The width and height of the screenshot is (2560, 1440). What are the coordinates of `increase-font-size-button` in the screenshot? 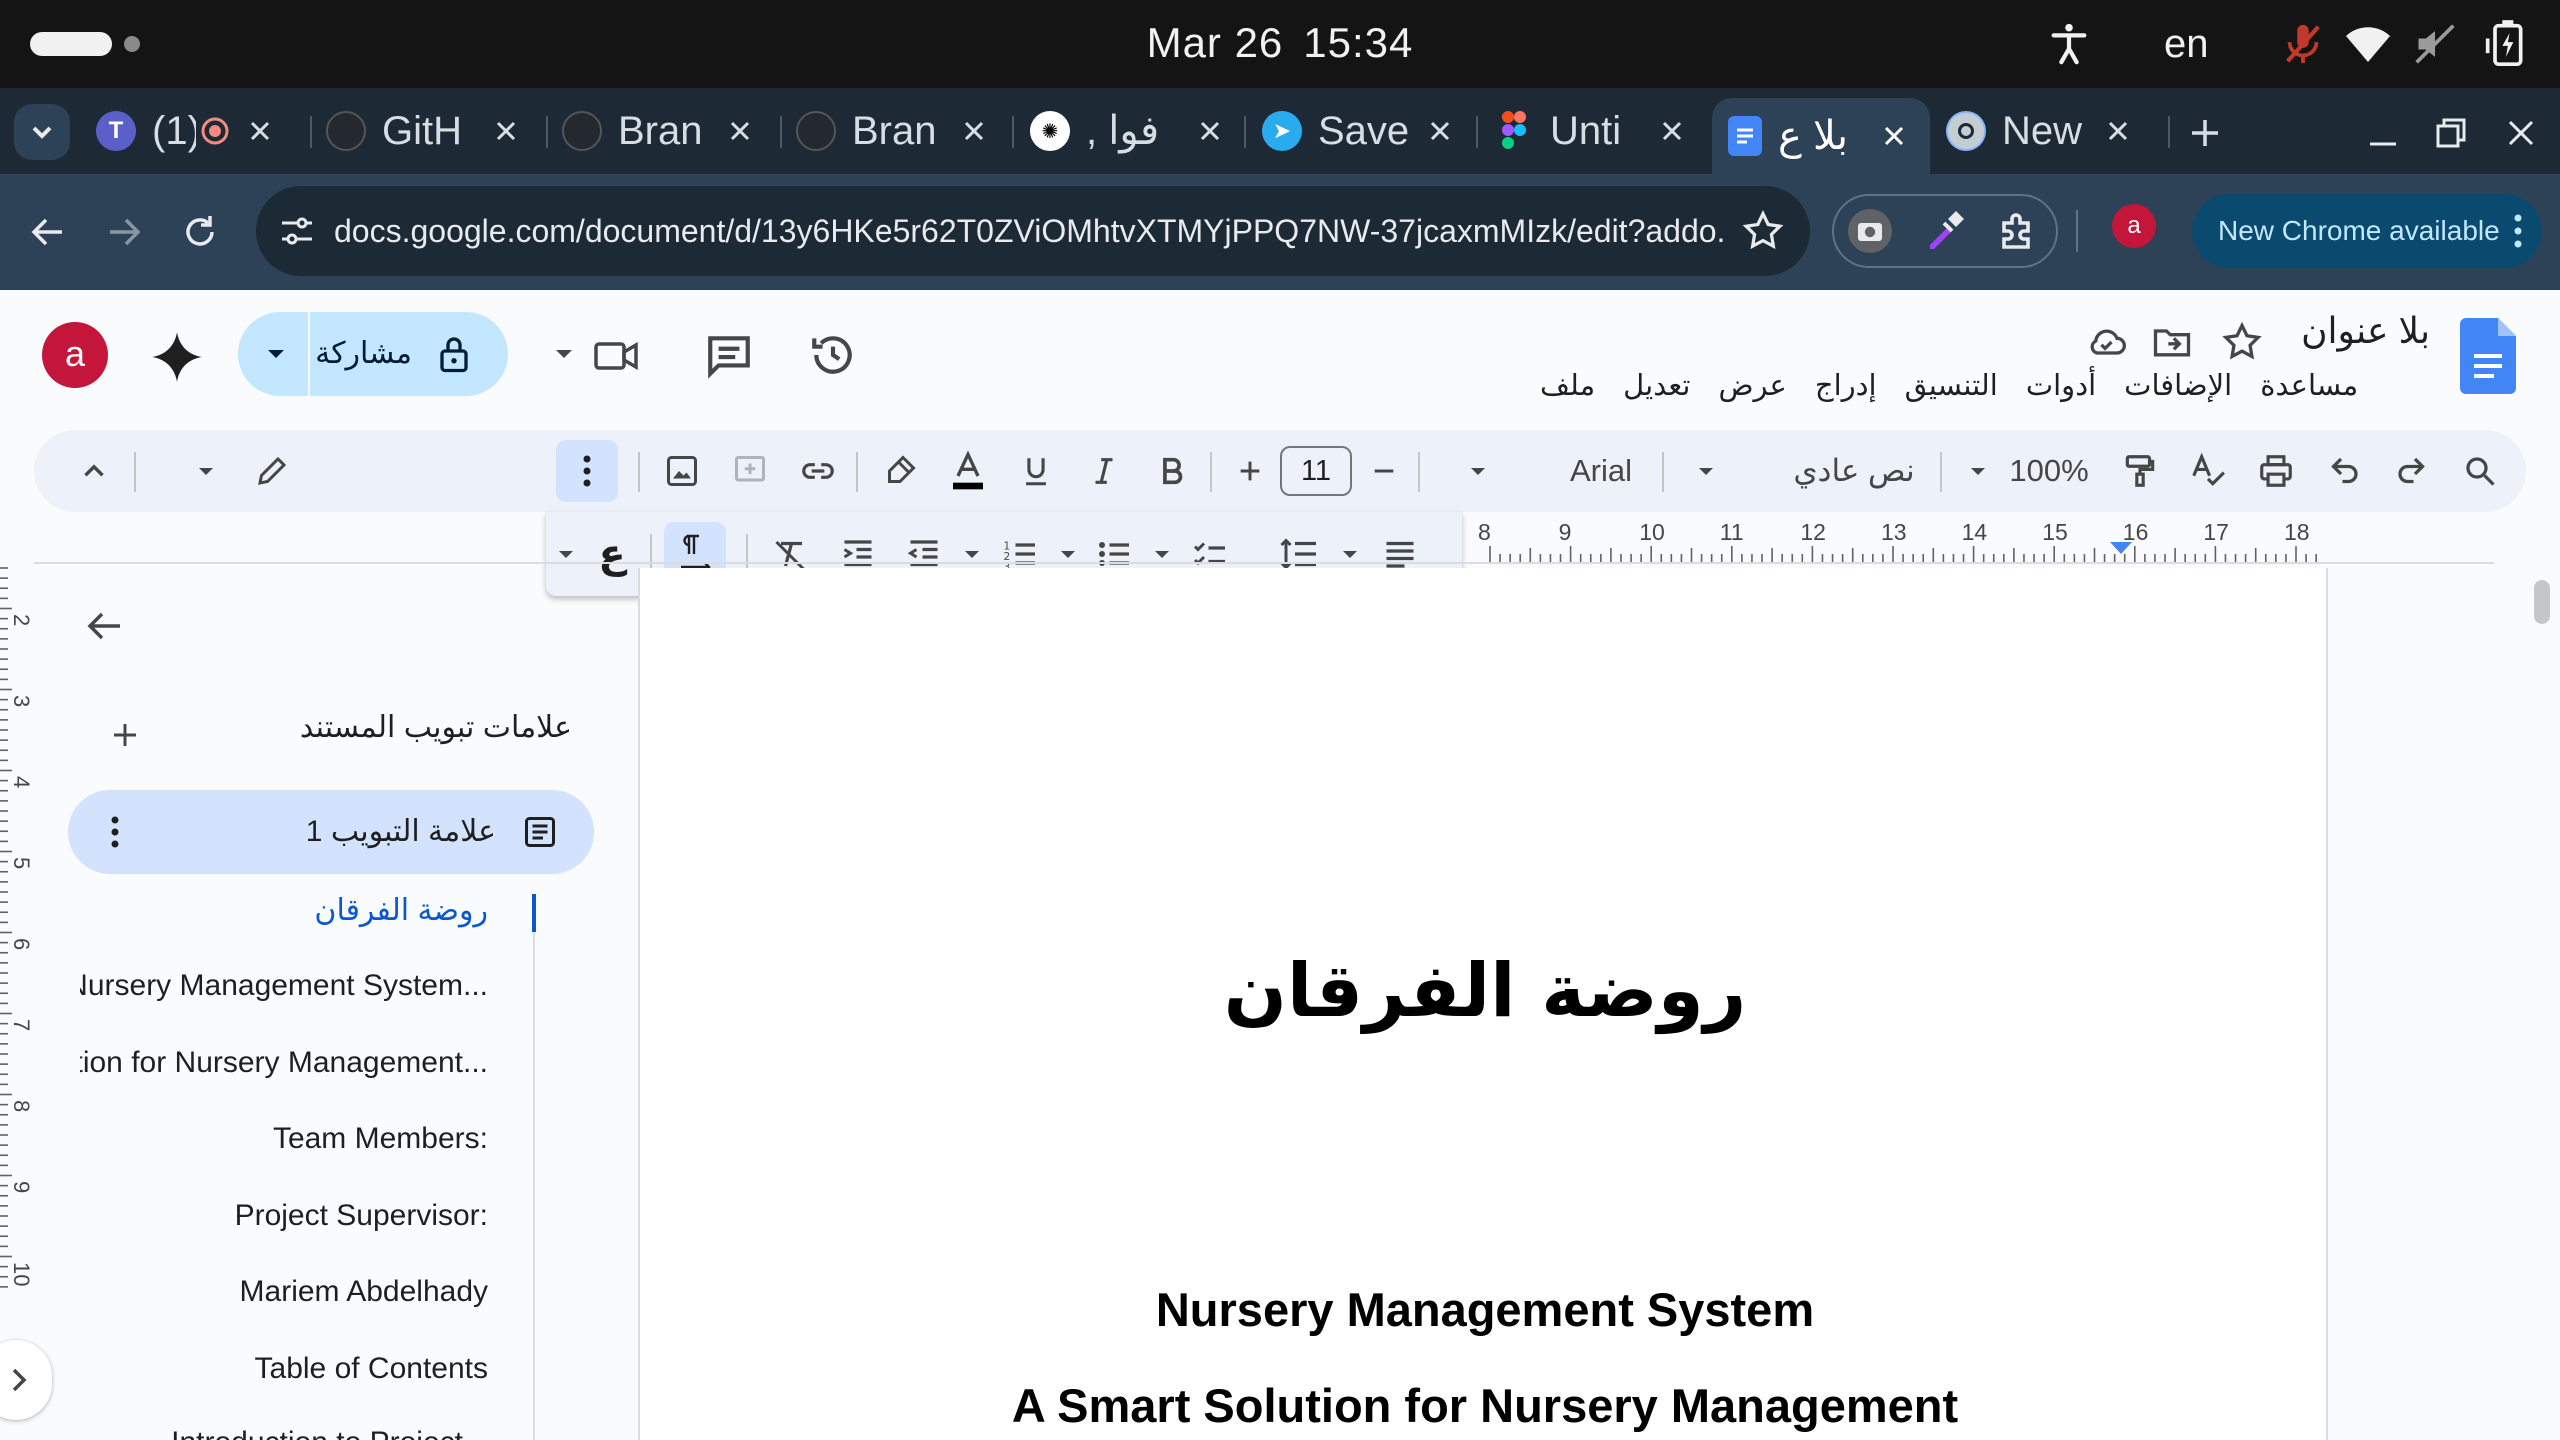 It's located at (1250, 471).